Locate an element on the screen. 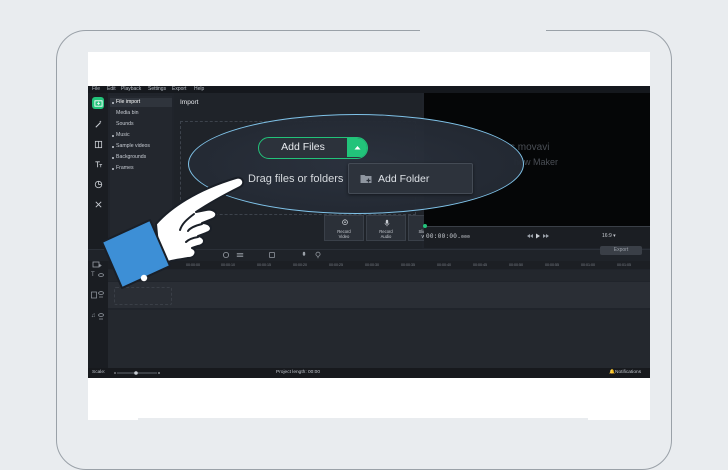  add-files-dropdown-menu: Add Folder is located at coordinates (410, 178).